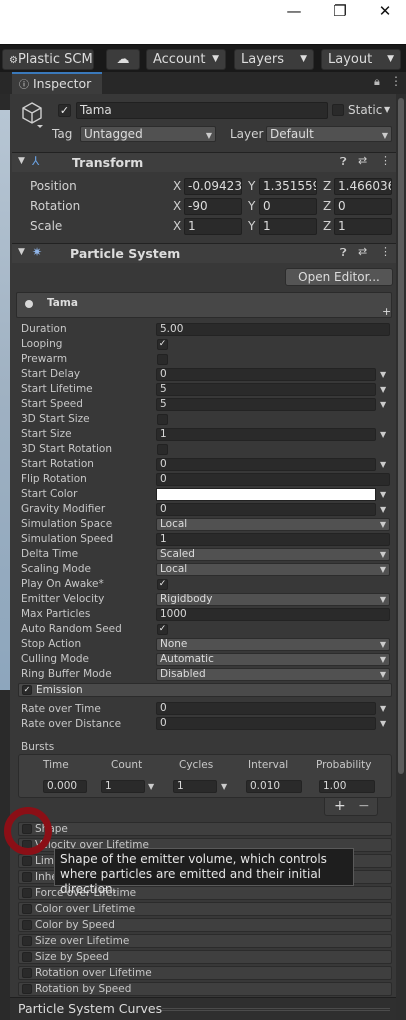  I want to click on module-color-by-speed: Color by Speed, so click(205, 925).